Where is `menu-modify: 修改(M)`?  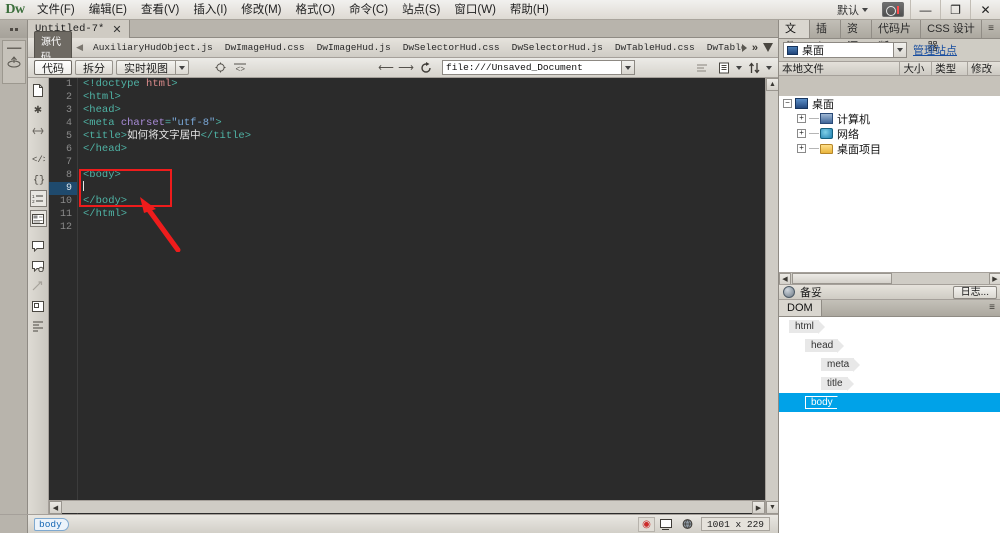
menu-modify: 修改(M) is located at coordinates (261, 10).